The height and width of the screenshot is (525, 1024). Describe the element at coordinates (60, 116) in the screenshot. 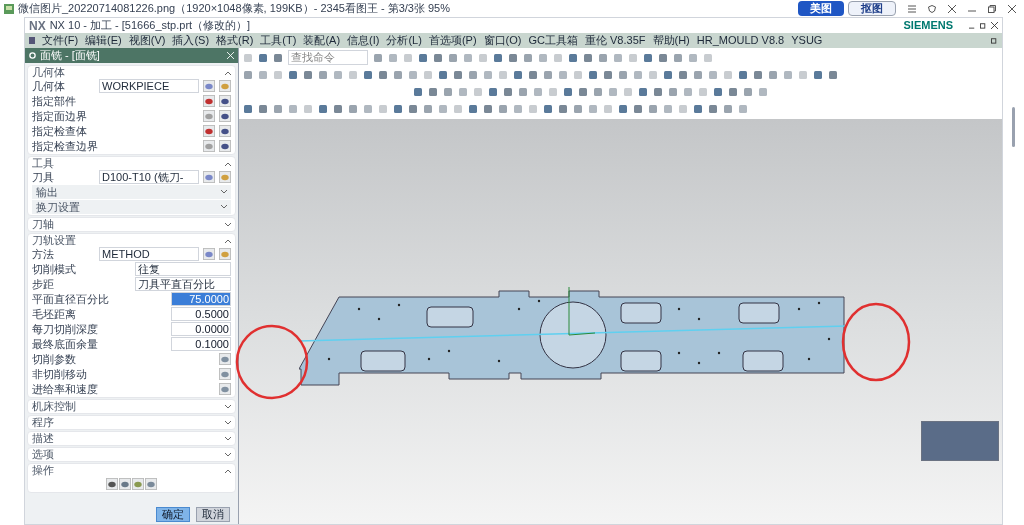

I see `field-label: 指定面边界` at that location.